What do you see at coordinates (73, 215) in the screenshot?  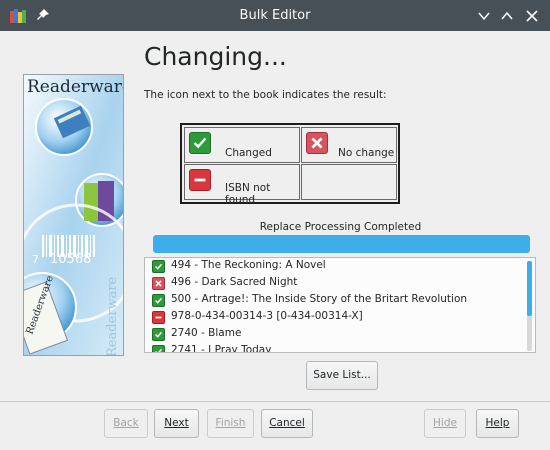 I see `readerware-side-image: Readerware 7 10568 Readerware Readerware` at bounding box center [73, 215].